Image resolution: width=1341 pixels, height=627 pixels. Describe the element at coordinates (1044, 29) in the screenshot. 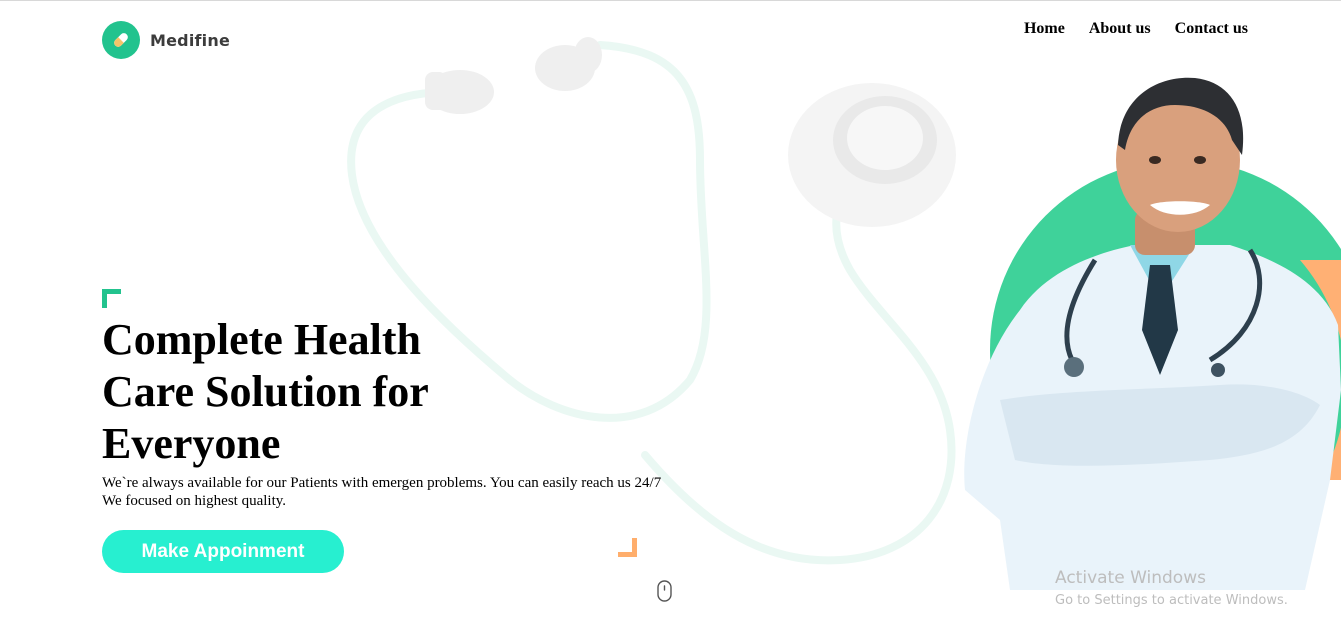

I see `nav-home-link: Home` at that location.